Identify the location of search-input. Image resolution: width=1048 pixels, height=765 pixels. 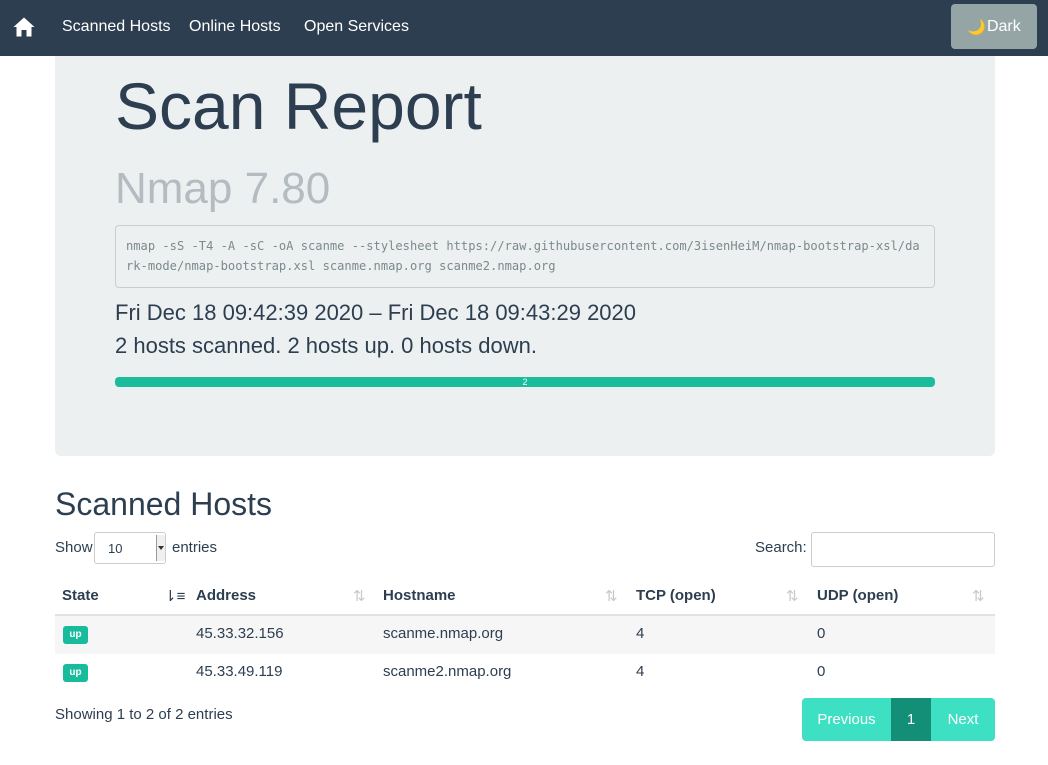
(903, 549).